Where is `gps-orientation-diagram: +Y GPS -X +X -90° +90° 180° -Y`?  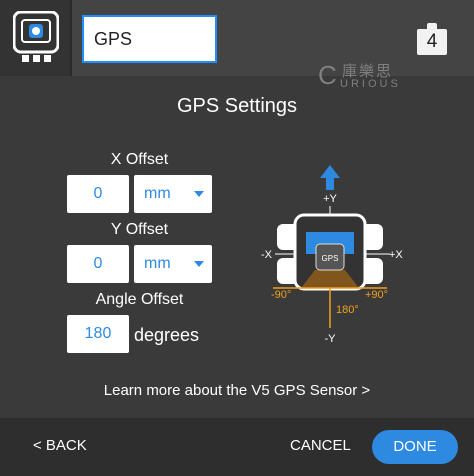 gps-orientation-diagram: +Y GPS -X +X -90° +90° 180° -Y is located at coordinates (332, 255).